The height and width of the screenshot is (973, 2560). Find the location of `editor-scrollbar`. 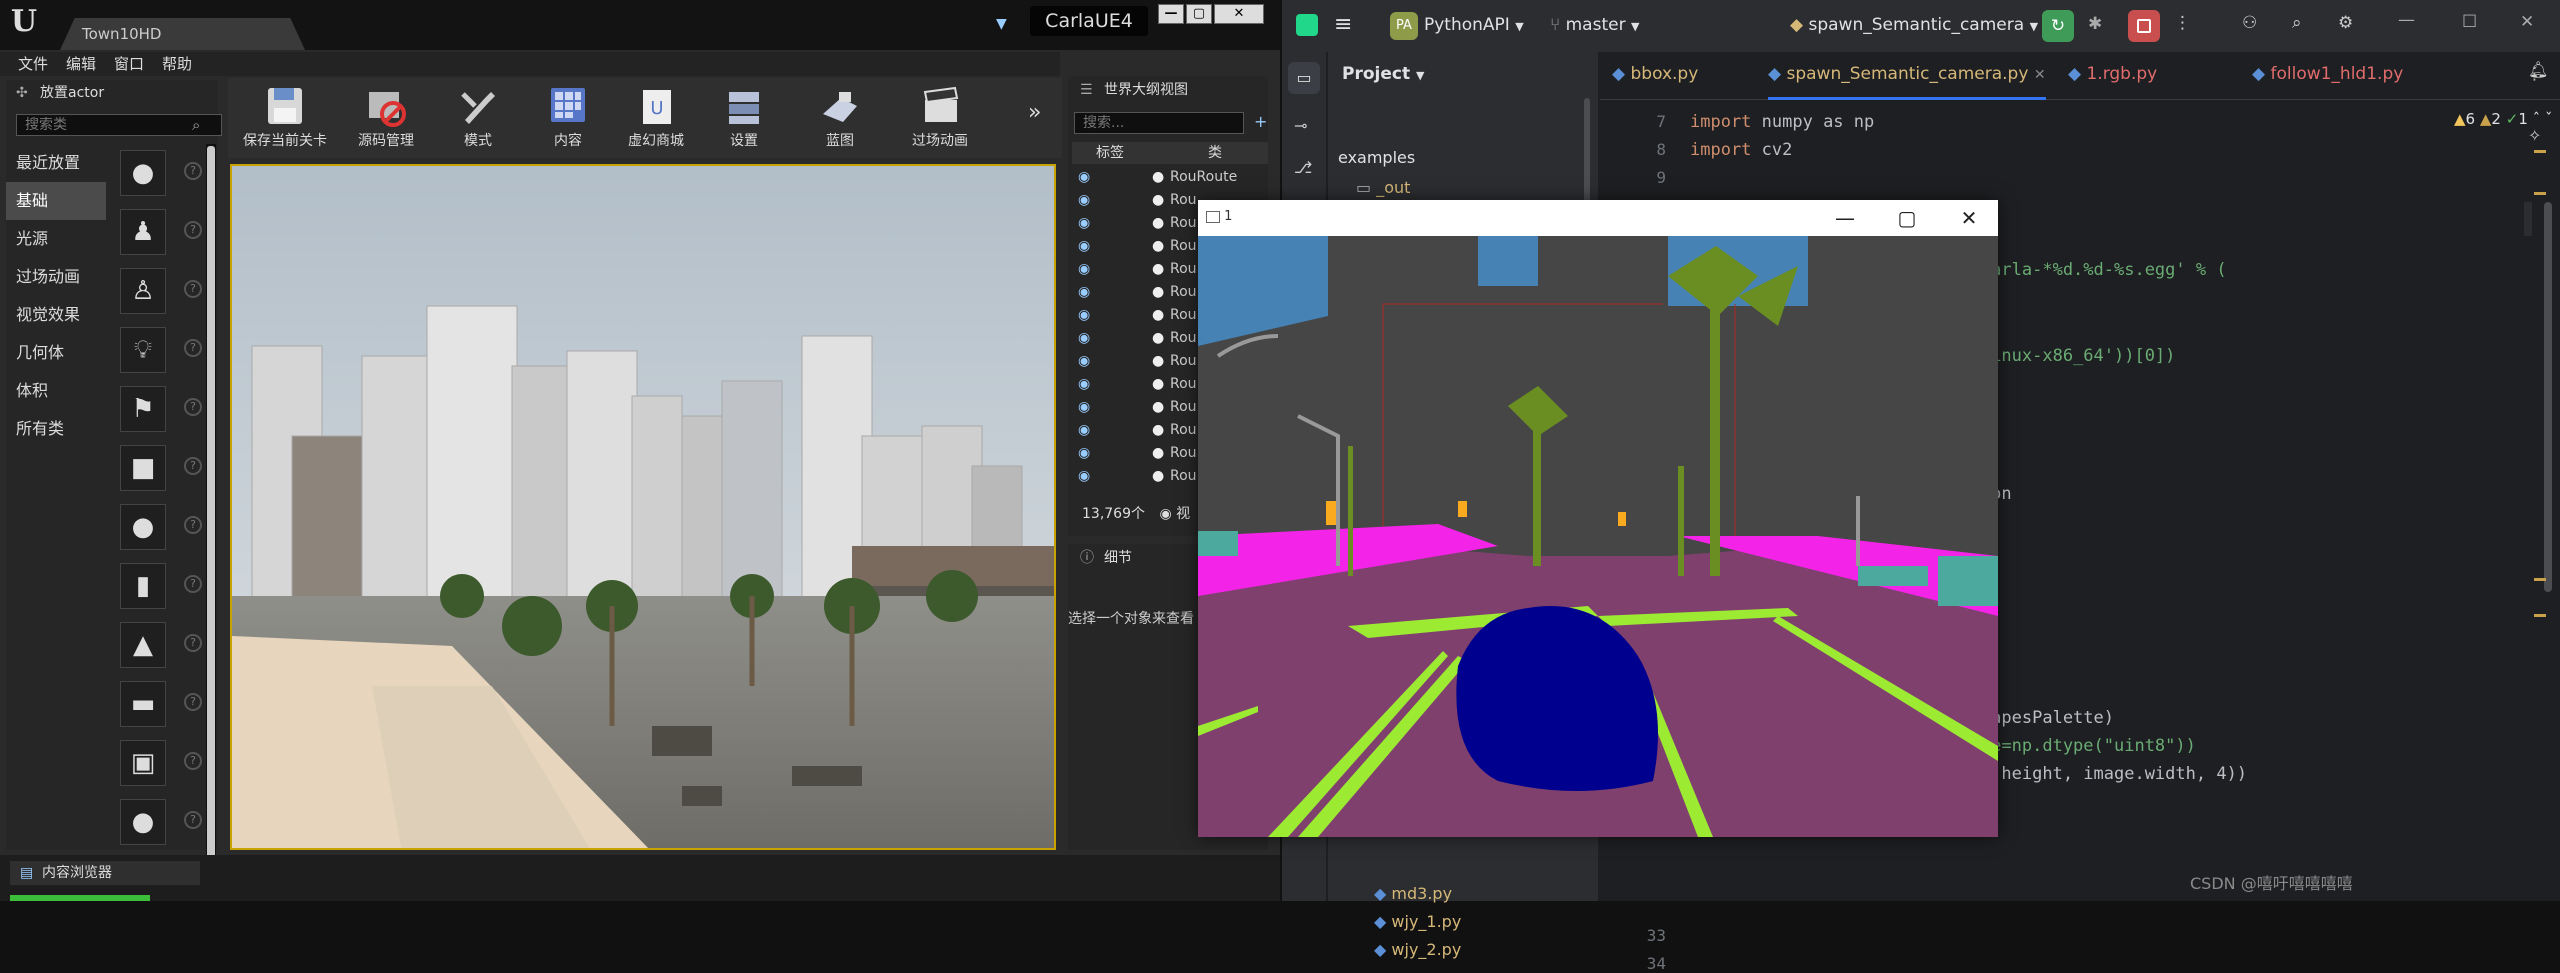

editor-scrollbar is located at coordinates (2548, 397).